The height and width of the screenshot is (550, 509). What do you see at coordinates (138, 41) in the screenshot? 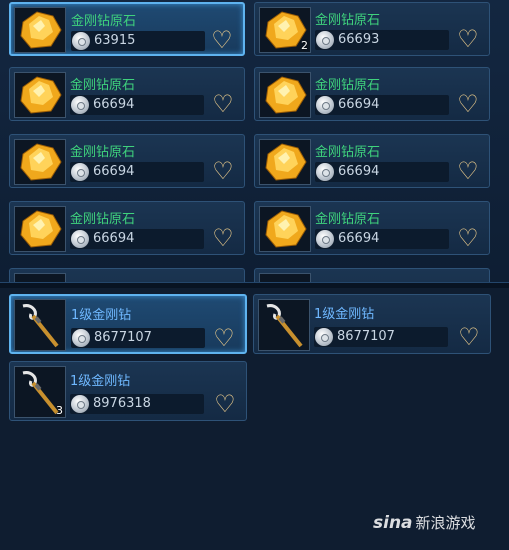
I see `price-bar: 63915` at bounding box center [138, 41].